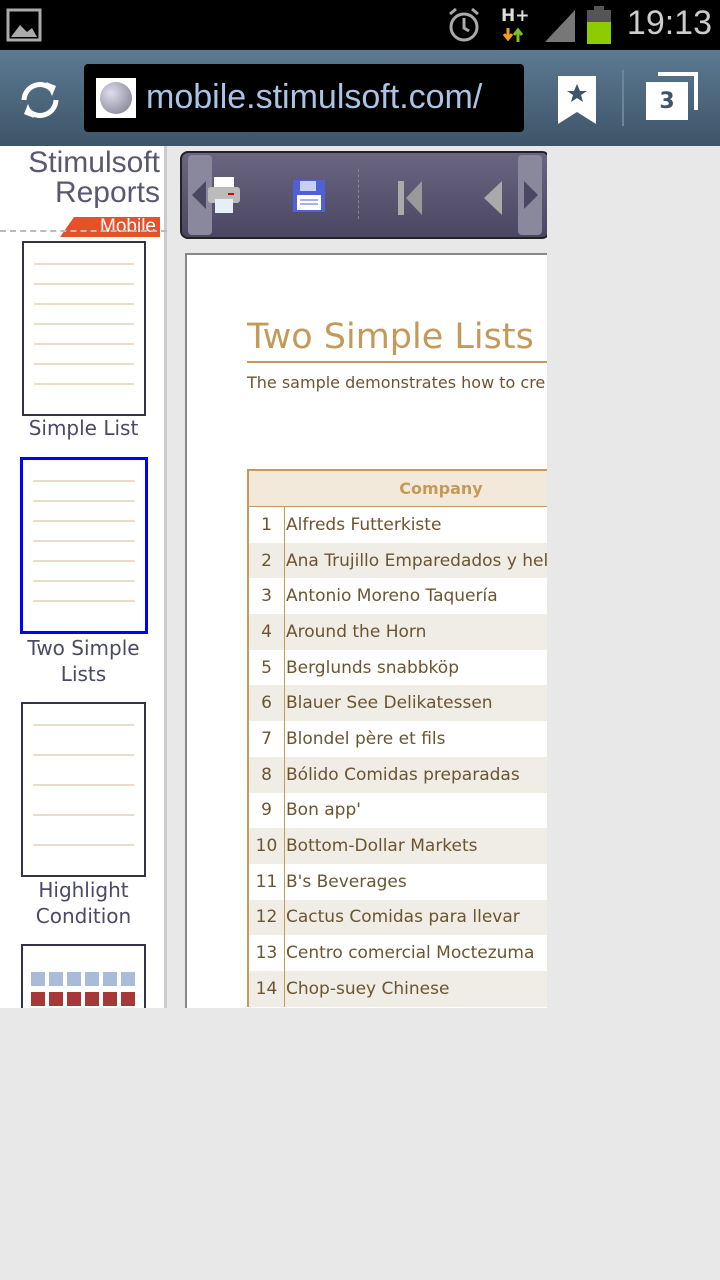  What do you see at coordinates (346, 881) in the screenshot?
I see `company-name: B's Beverages` at bounding box center [346, 881].